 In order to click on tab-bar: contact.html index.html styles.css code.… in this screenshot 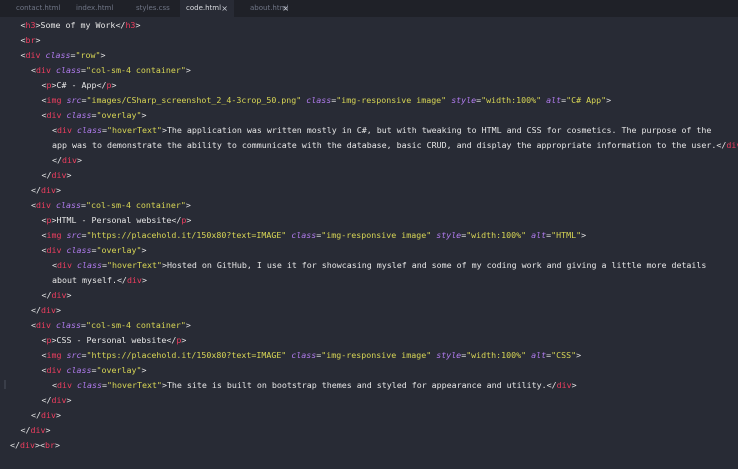, I will do `click(369, 8)`.